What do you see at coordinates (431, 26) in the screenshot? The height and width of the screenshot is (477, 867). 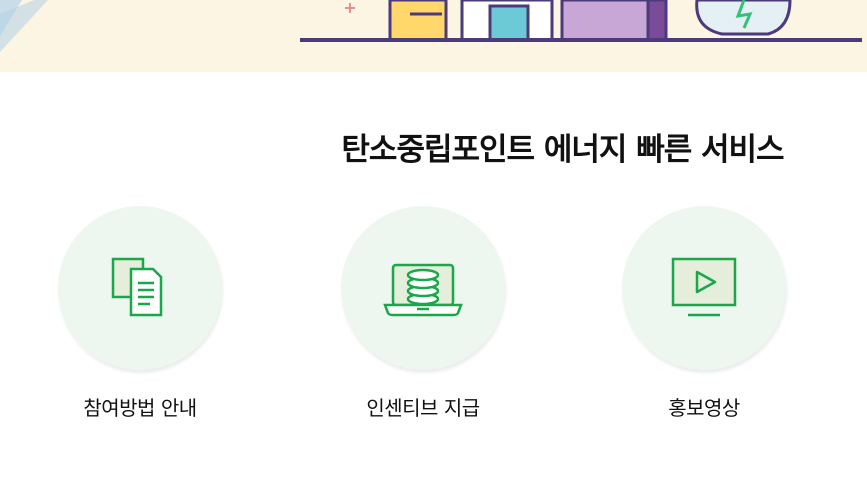 I see `banner-illustration` at bounding box center [431, 26].